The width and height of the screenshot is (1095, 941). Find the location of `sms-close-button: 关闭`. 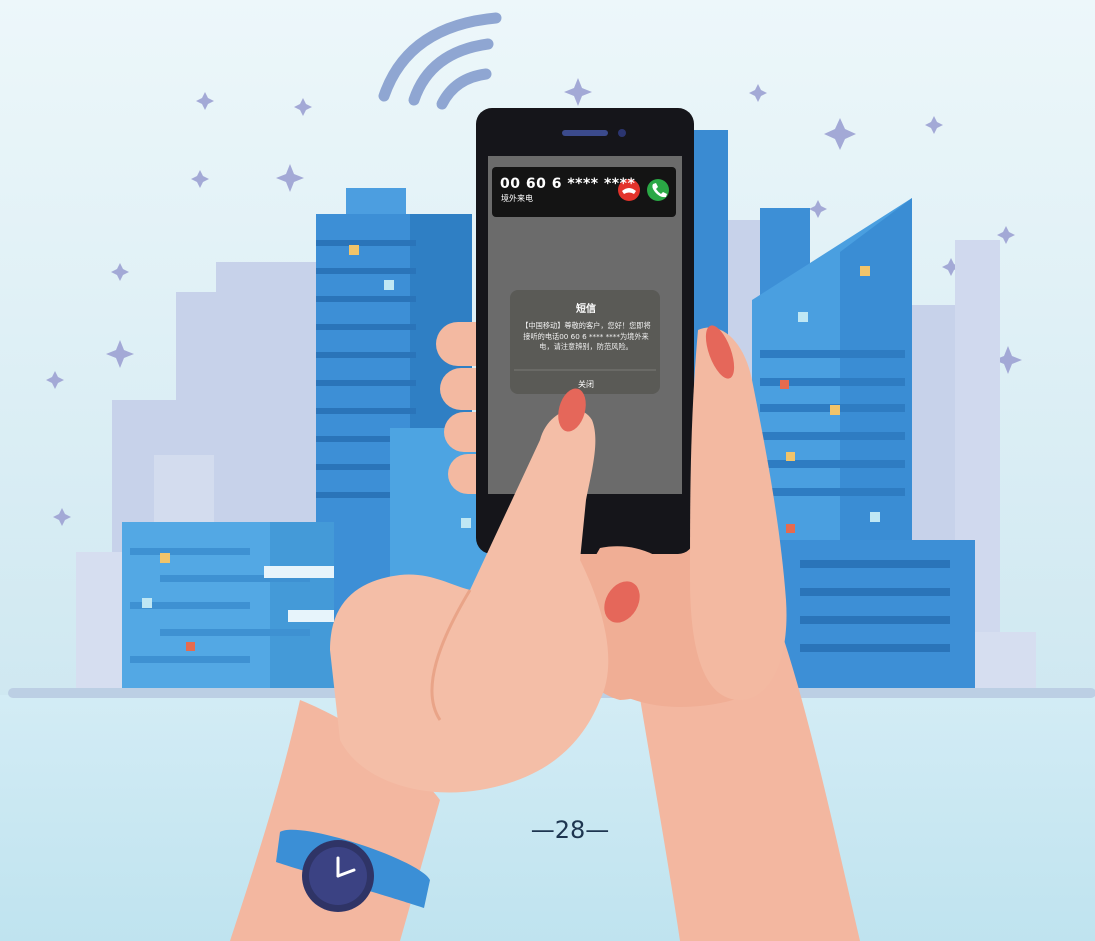

sms-close-button: 关闭 is located at coordinates (586, 384).